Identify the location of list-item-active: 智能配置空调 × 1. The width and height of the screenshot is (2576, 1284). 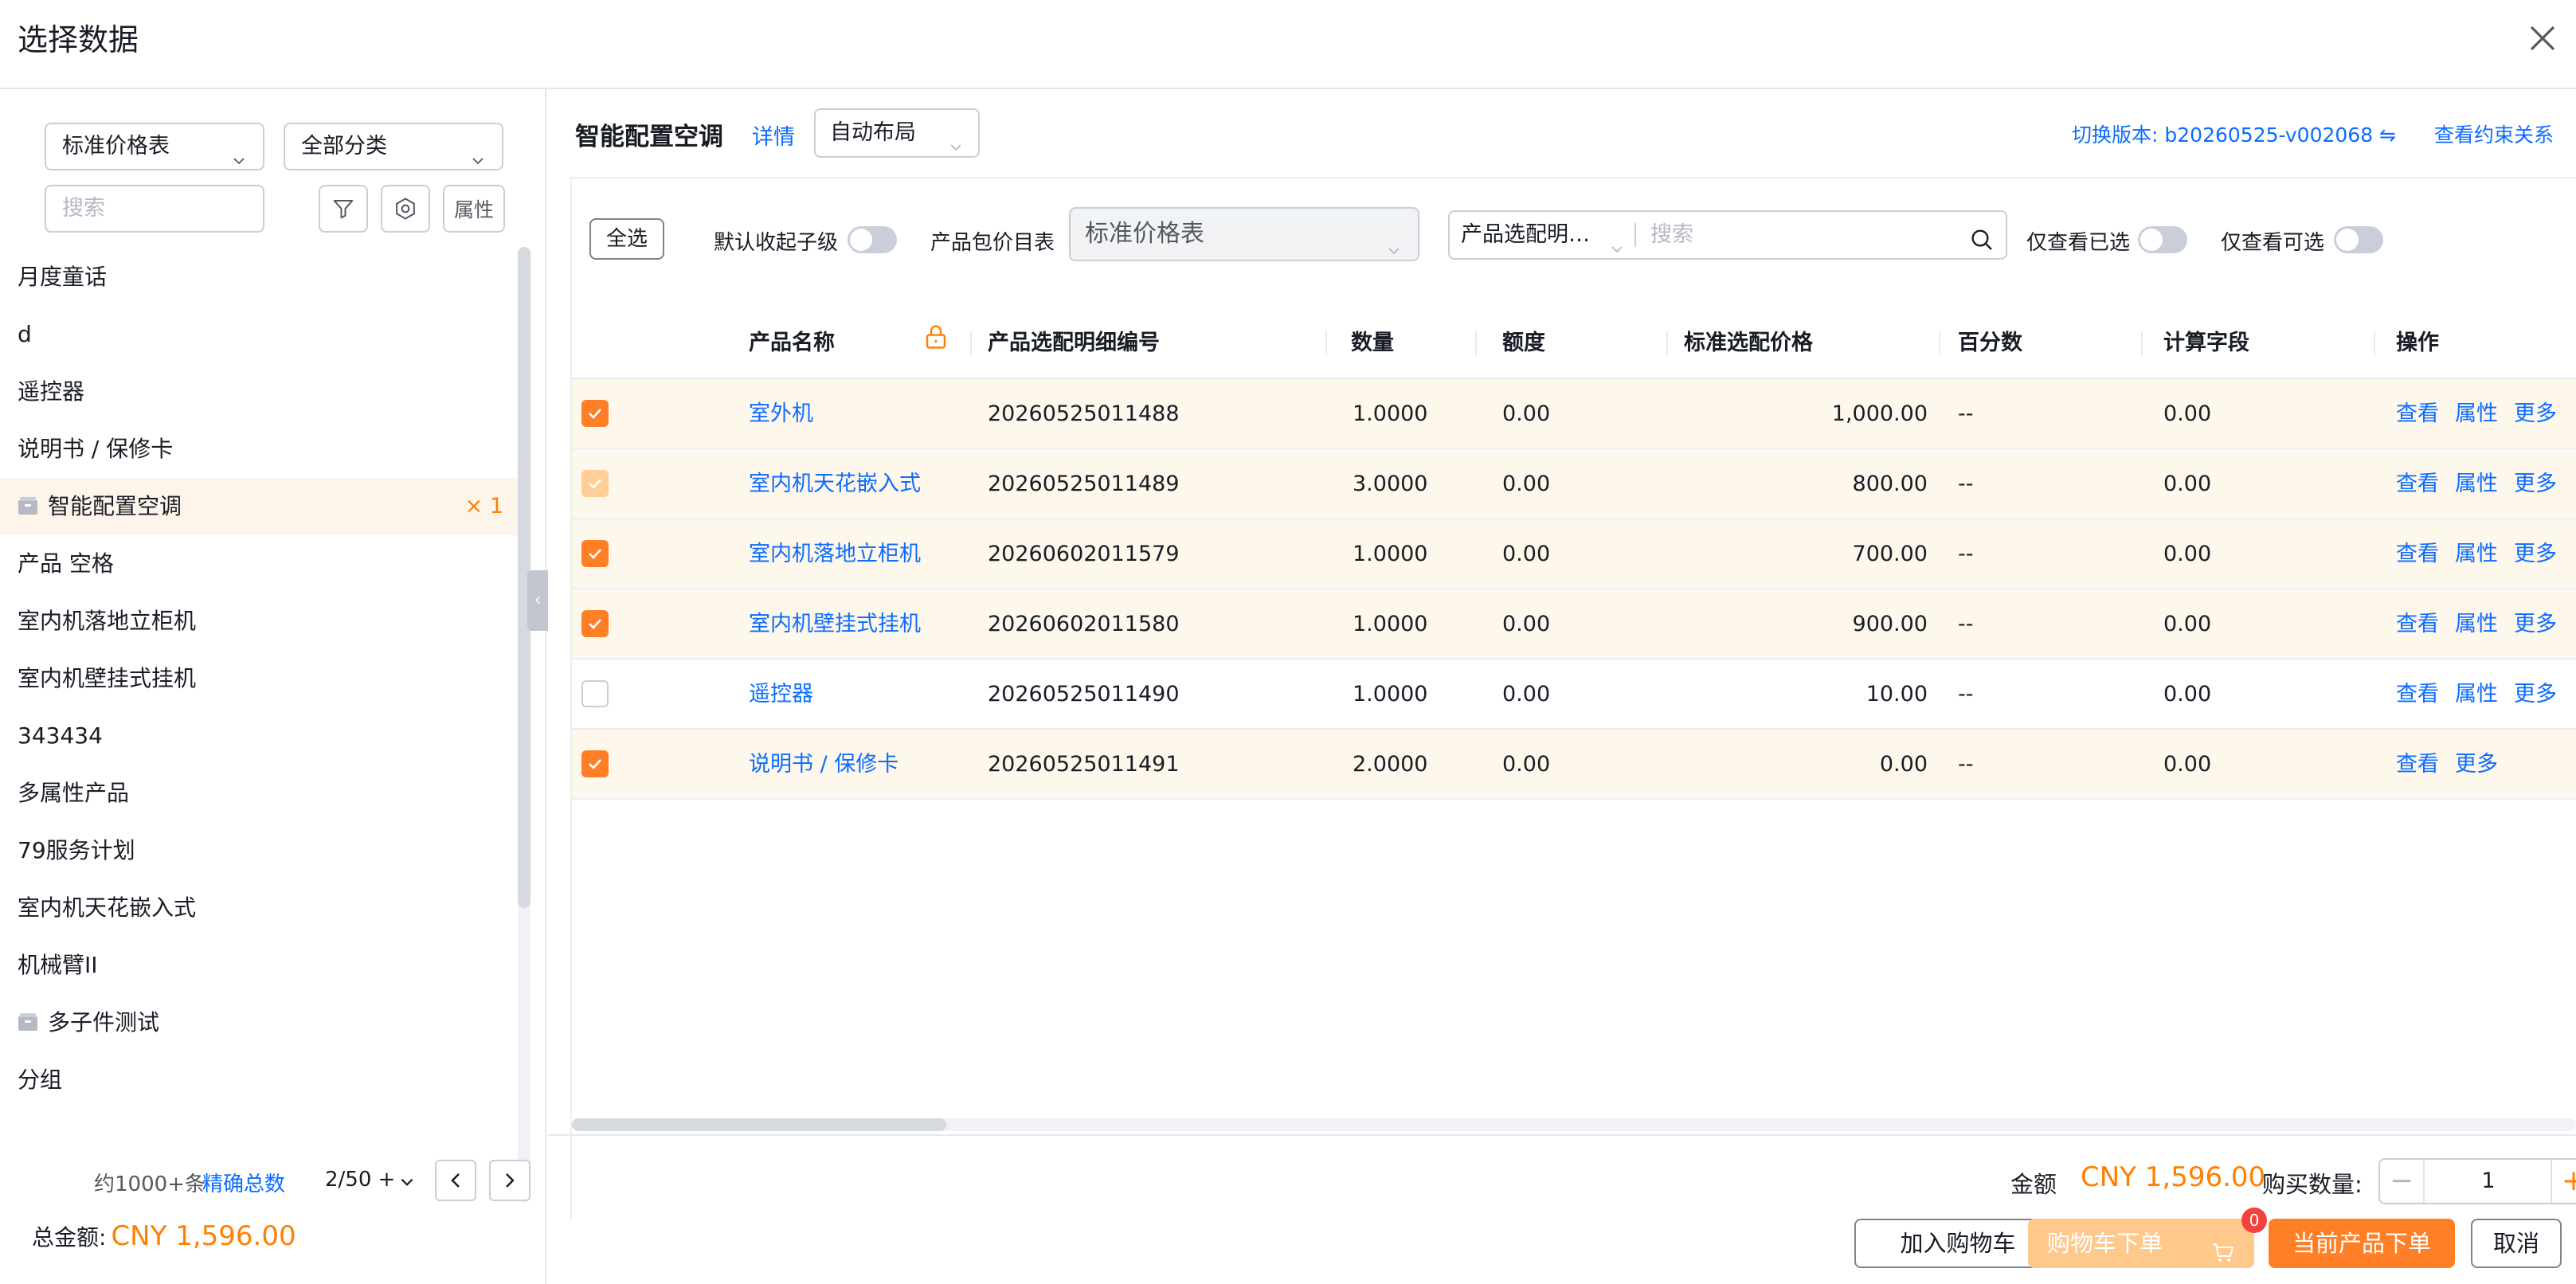
(259, 506).